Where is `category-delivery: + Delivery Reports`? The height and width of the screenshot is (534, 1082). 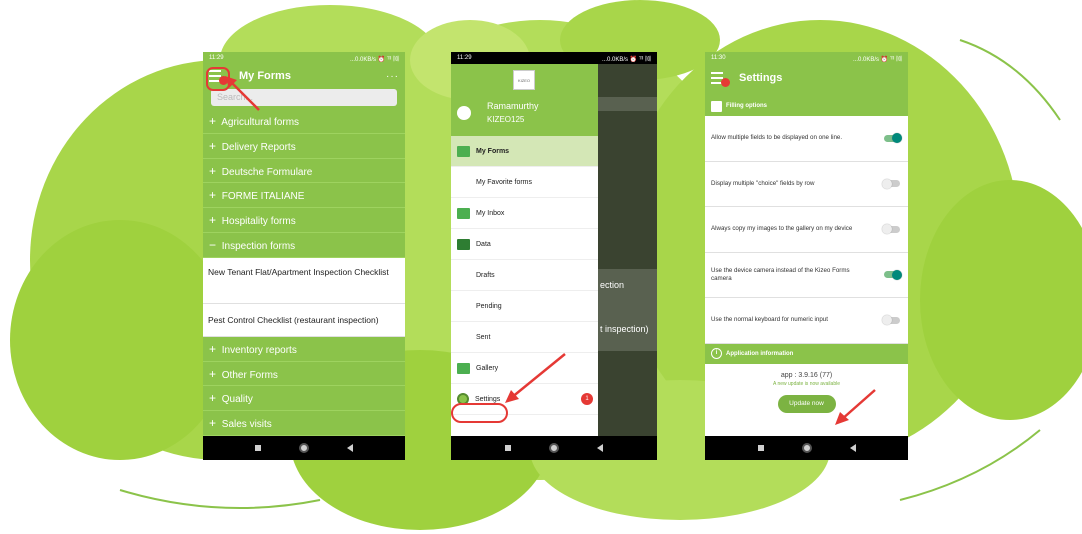 category-delivery: + Delivery Reports is located at coordinates (304, 146).